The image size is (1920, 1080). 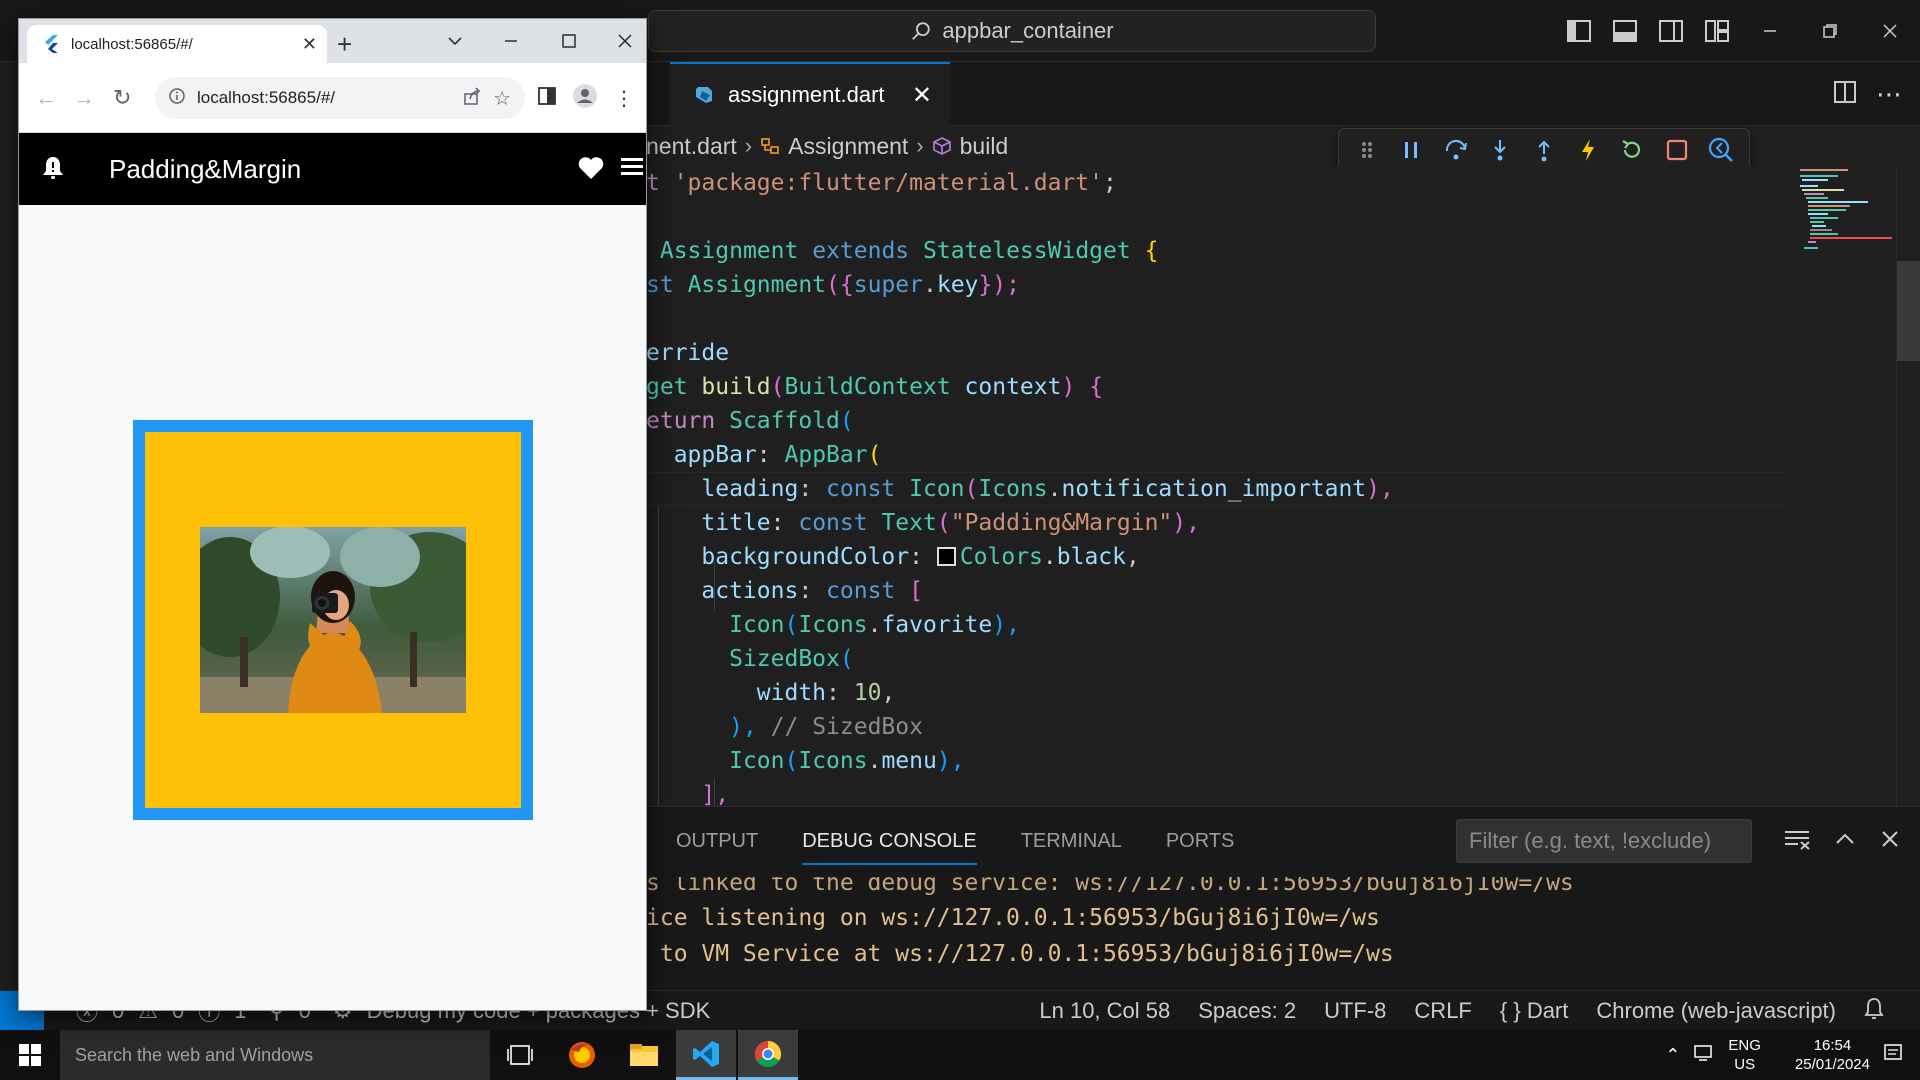 What do you see at coordinates (1770, 31) in the screenshot?
I see `vscode-minimize-icon` at bounding box center [1770, 31].